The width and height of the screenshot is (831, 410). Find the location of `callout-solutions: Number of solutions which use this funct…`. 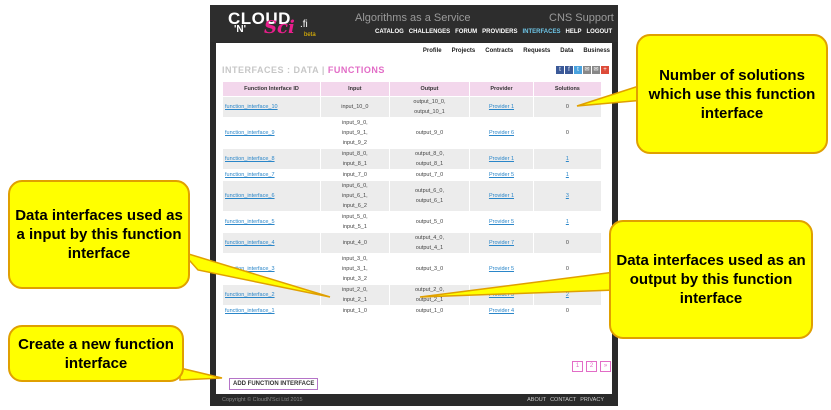

callout-solutions: Number of solutions which use this funct… is located at coordinates (732, 94).